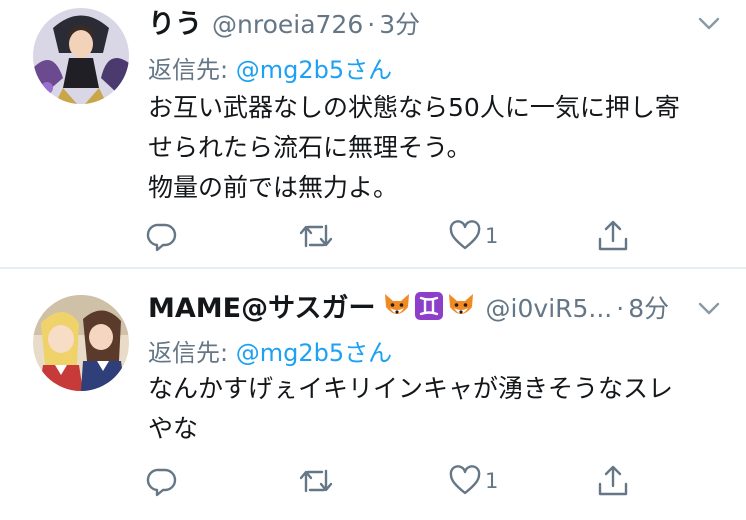 The image size is (746, 520). I want to click on tweet-text-line: なんかすげぇイキリインキャが湧きそうなスレ, so click(411, 388).